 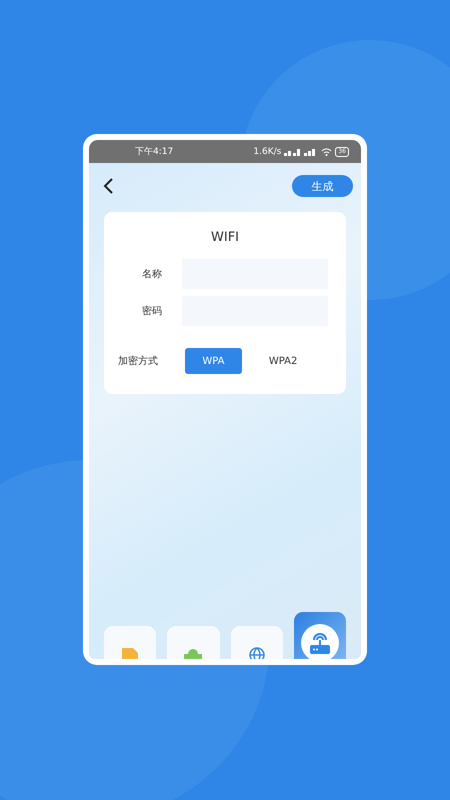 What do you see at coordinates (326, 152) in the screenshot?
I see `wifi-icon` at bounding box center [326, 152].